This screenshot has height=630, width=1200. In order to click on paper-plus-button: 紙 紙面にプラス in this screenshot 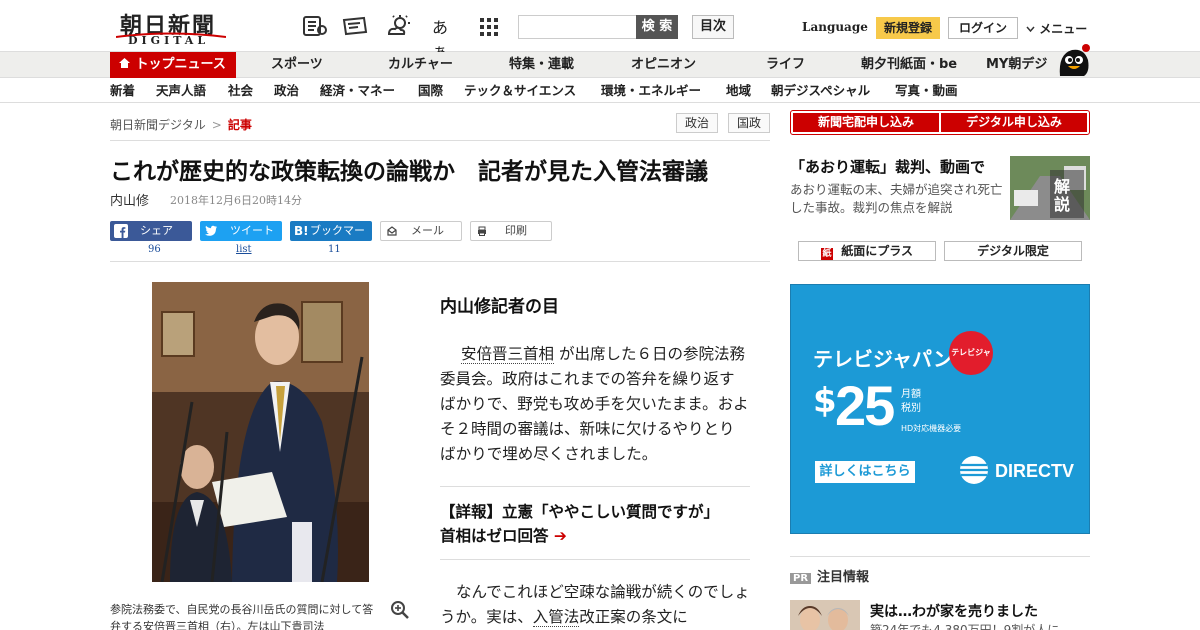, I will do `click(867, 251)`.